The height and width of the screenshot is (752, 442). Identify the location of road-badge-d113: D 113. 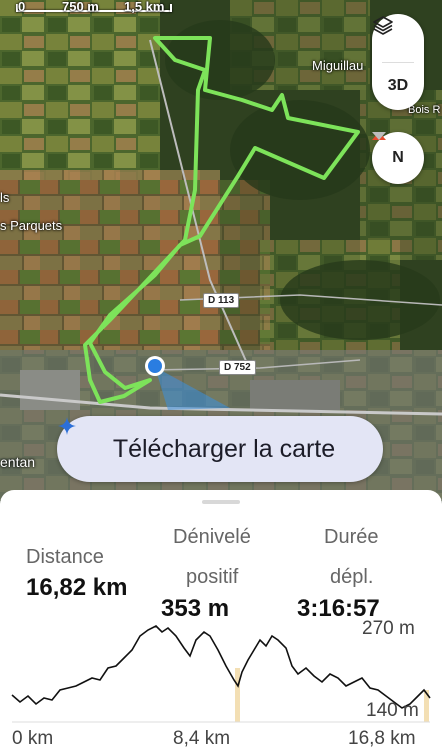
(221, 300).